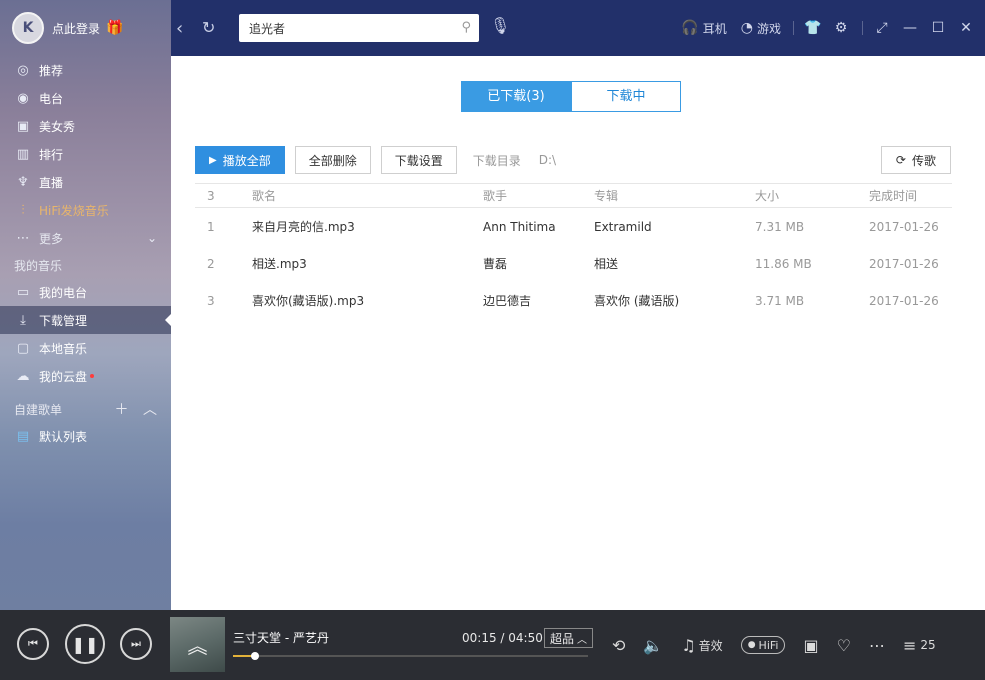 The width and height of the screenshot is (985, 680). What do you see at coordinates (626, 96) in the screenshot?
I see `tab-downloading: 下载中` at bounding box center [626, 96].